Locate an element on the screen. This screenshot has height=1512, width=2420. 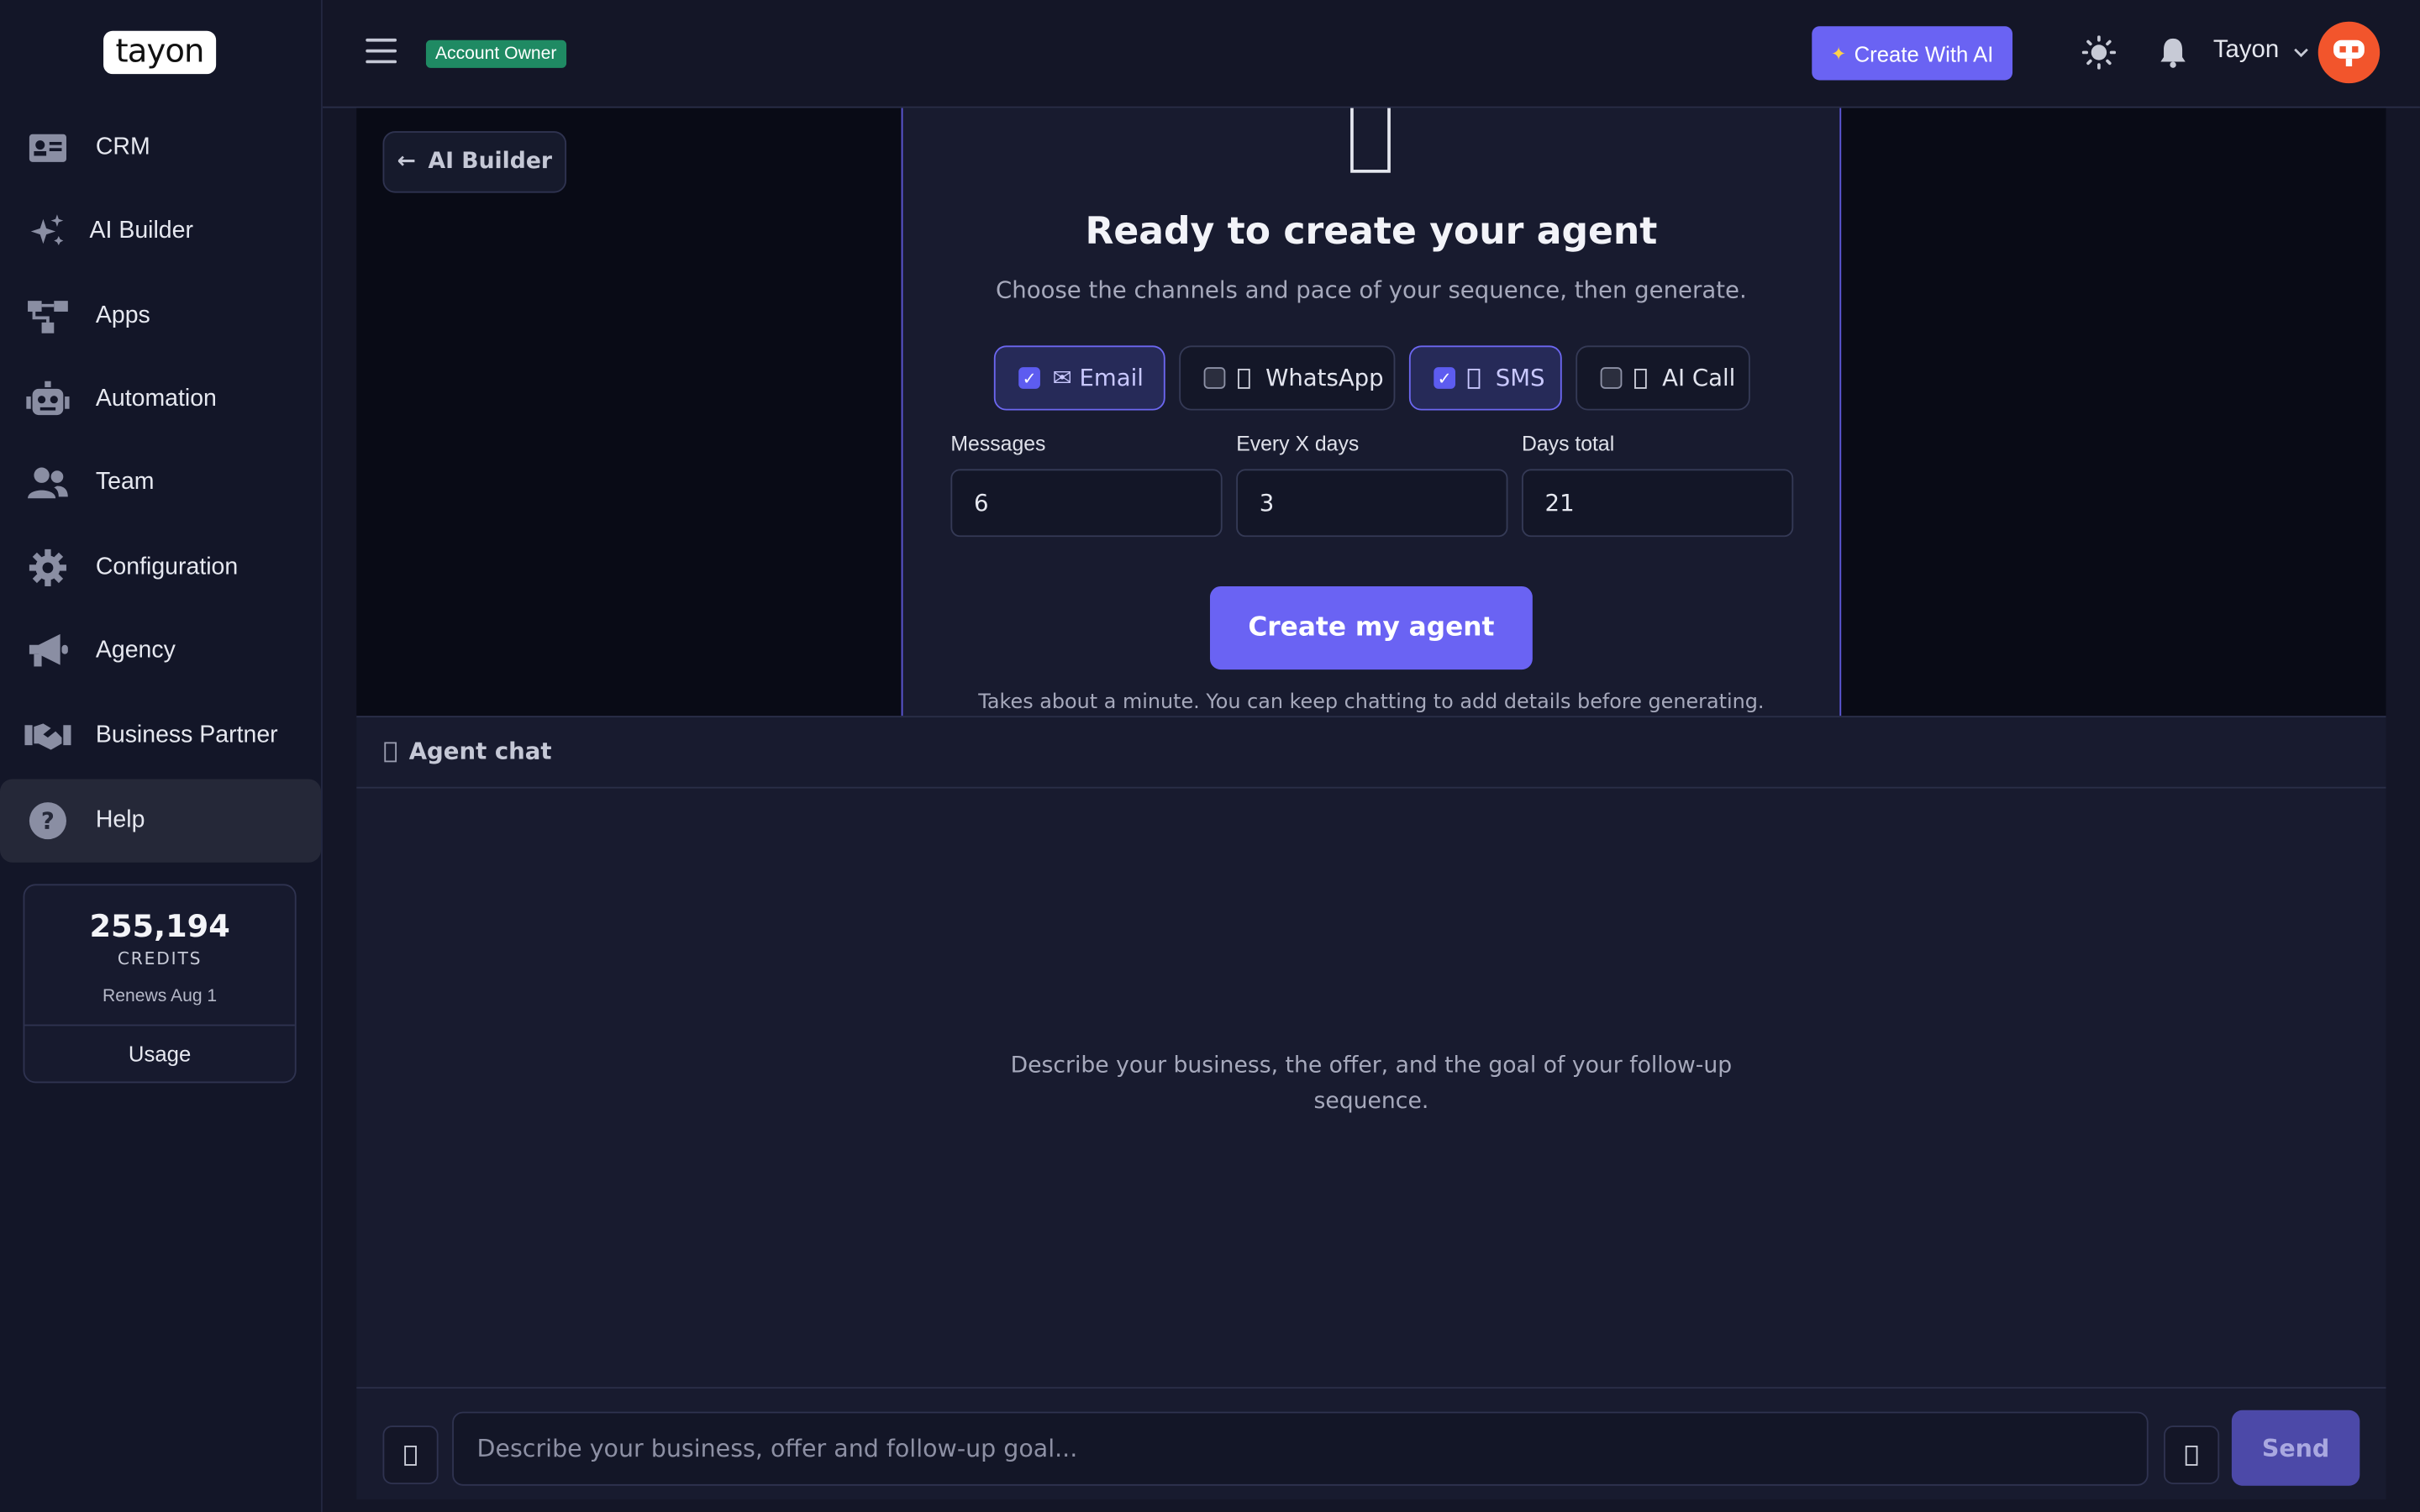
channel-sms-label: SMS is located at coordinates (1520, 378).